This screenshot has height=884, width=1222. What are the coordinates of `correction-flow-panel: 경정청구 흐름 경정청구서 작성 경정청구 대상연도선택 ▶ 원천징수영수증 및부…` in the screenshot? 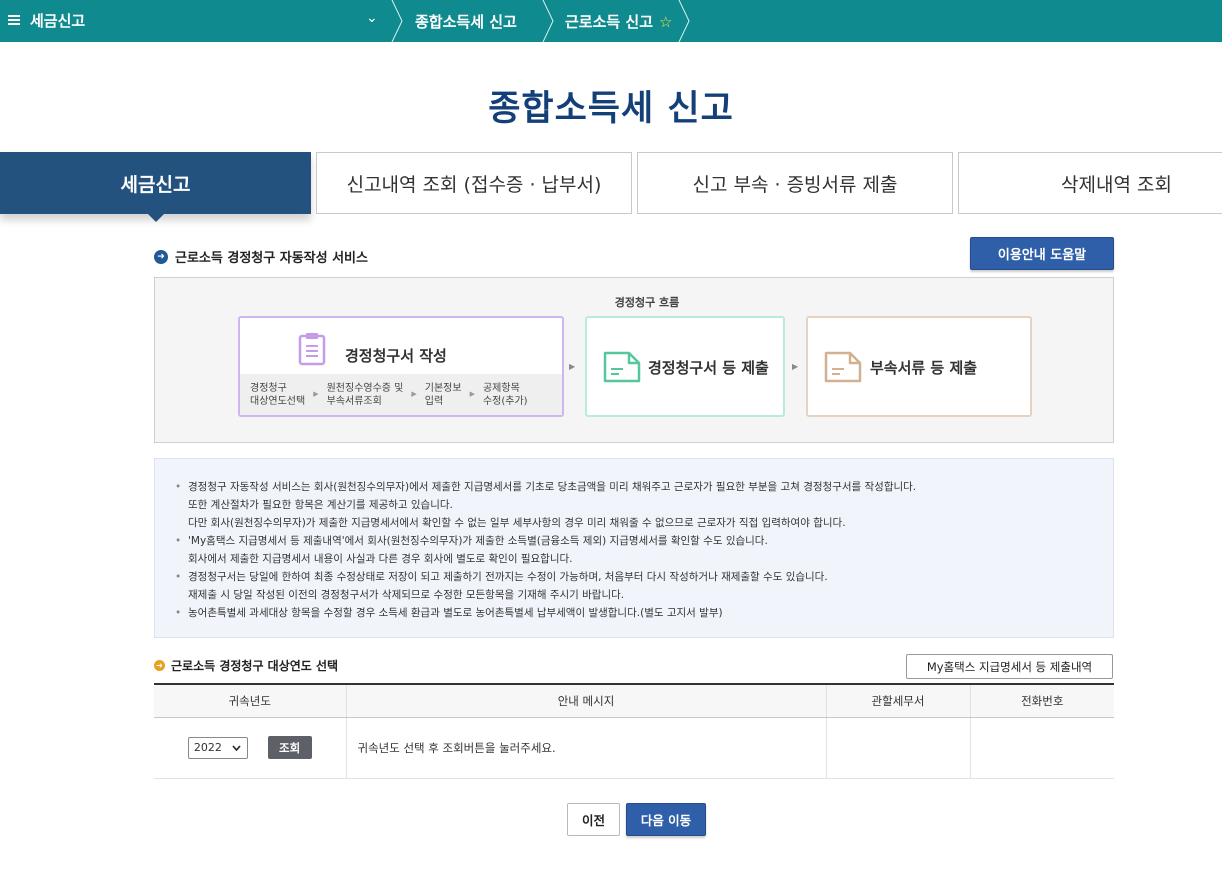 It's located at (634, 360).